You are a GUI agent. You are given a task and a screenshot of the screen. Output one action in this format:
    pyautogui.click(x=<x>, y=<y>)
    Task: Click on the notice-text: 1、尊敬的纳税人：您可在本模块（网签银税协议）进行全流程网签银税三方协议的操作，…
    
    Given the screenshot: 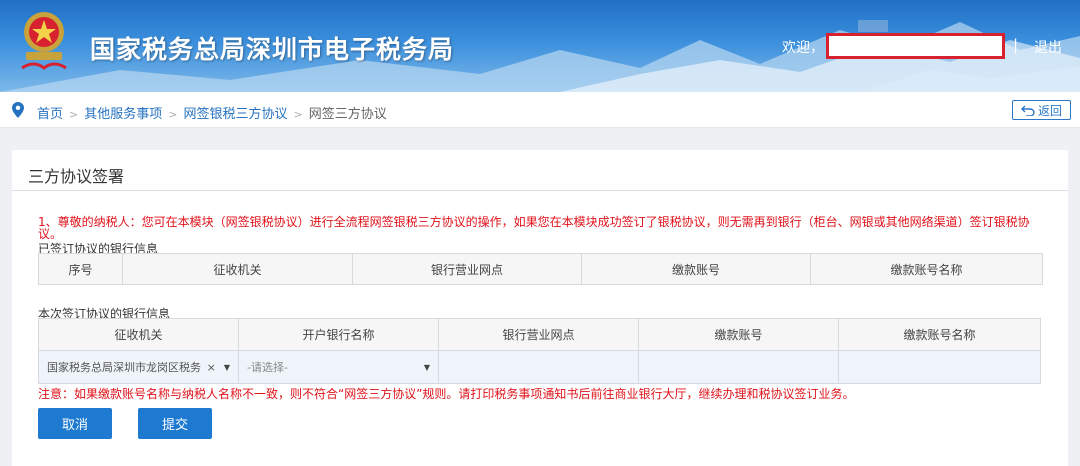 What is the action you would take?
    pyautogui.click(x=534, y=228)
    